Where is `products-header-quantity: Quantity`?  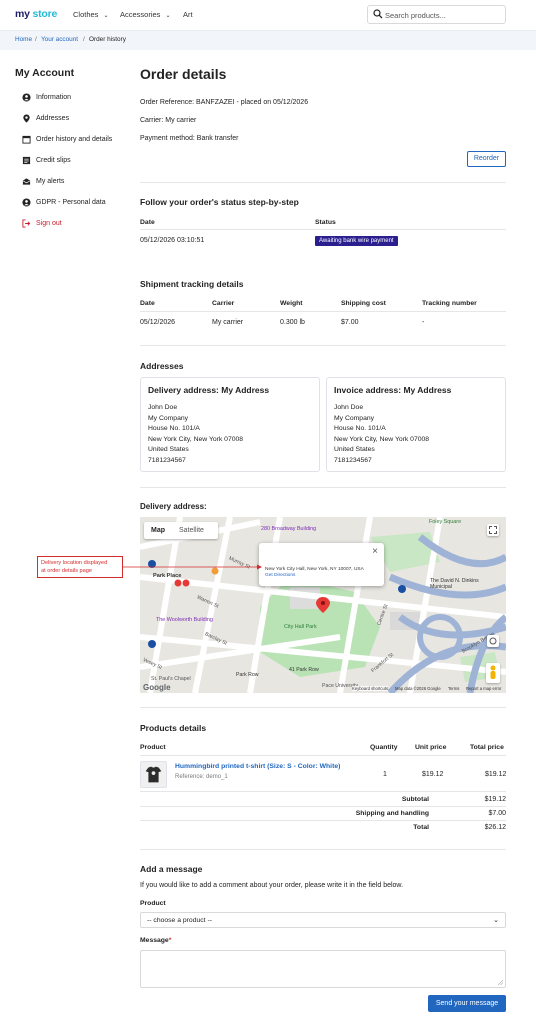 products-header-quantity: Quantity is located at coordinates (384, 747).